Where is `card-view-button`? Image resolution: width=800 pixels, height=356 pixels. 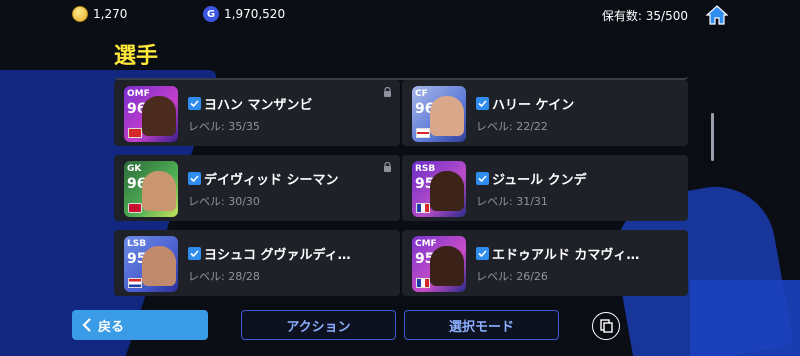 card-view-button is located at coordinates (606, 326).